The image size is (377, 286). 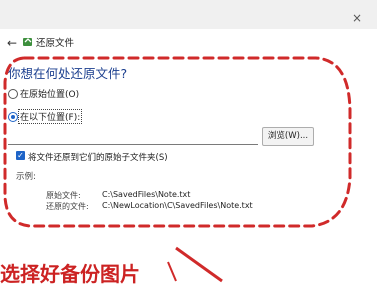 What do you see at coordinates (20, 155) in the screenshot?
I see `keep-subfolders-checkbox: ✓` at bounding box center [20, 155].